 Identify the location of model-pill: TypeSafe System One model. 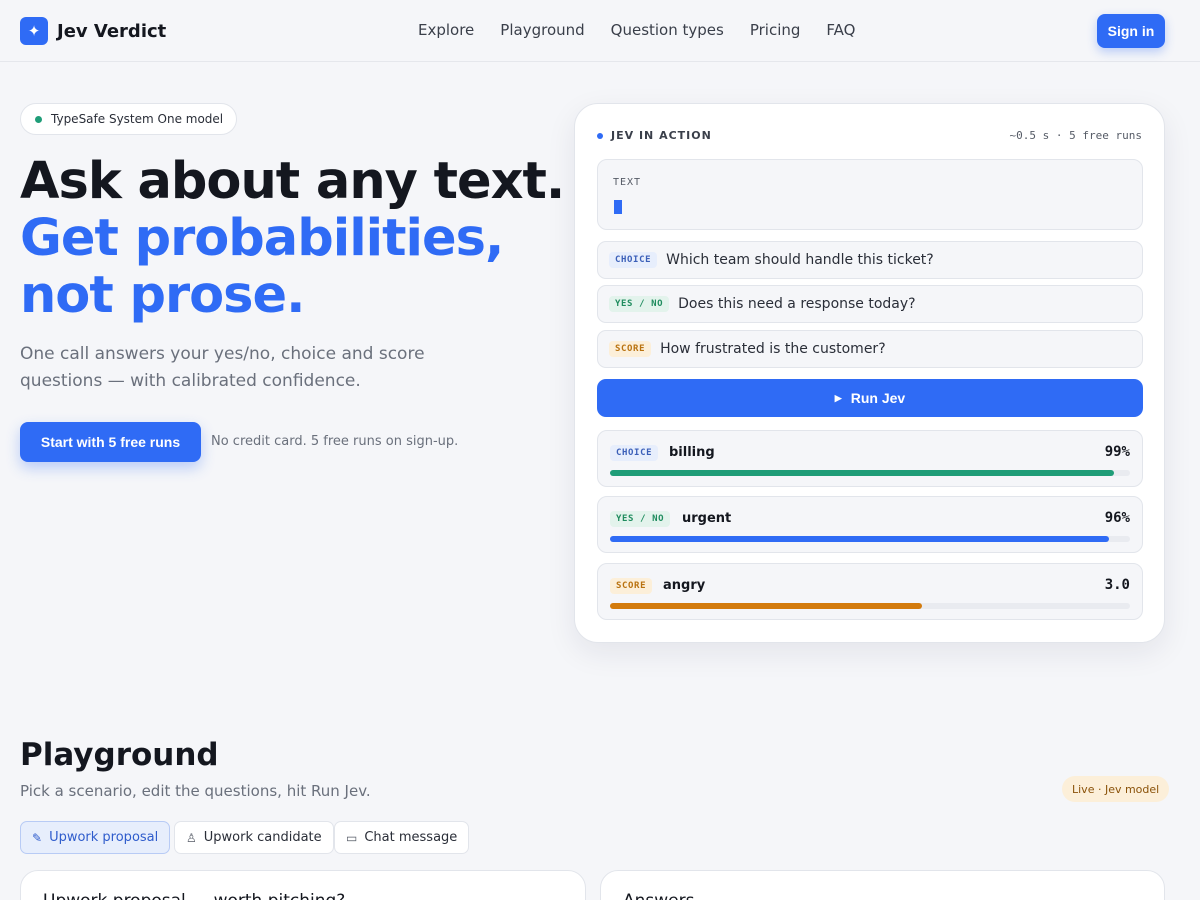
(129, 119).